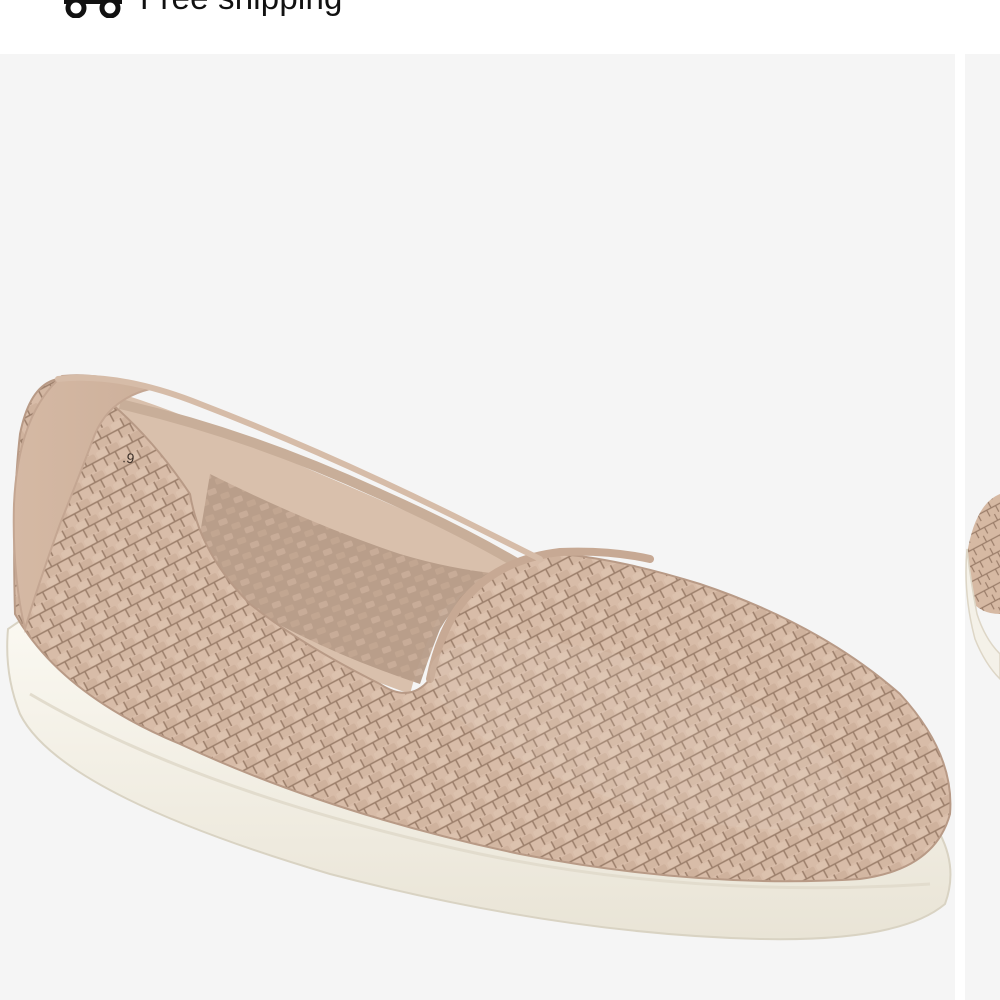  I want to click on truck-icon, so click(95, 9).